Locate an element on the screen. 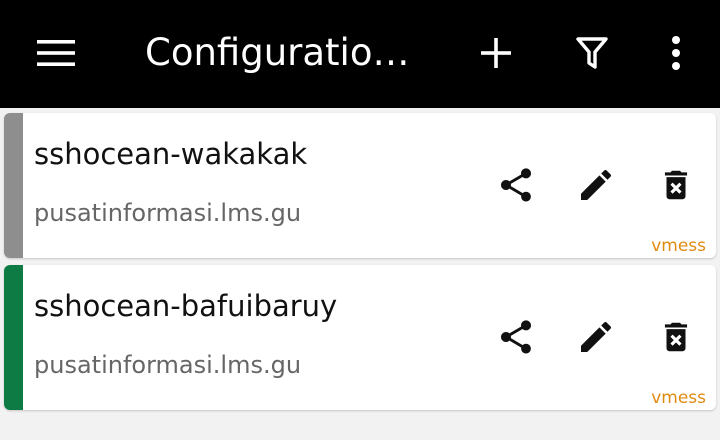  config-name: sshocean-bafuibaruy is located at coordinates (186, 306).